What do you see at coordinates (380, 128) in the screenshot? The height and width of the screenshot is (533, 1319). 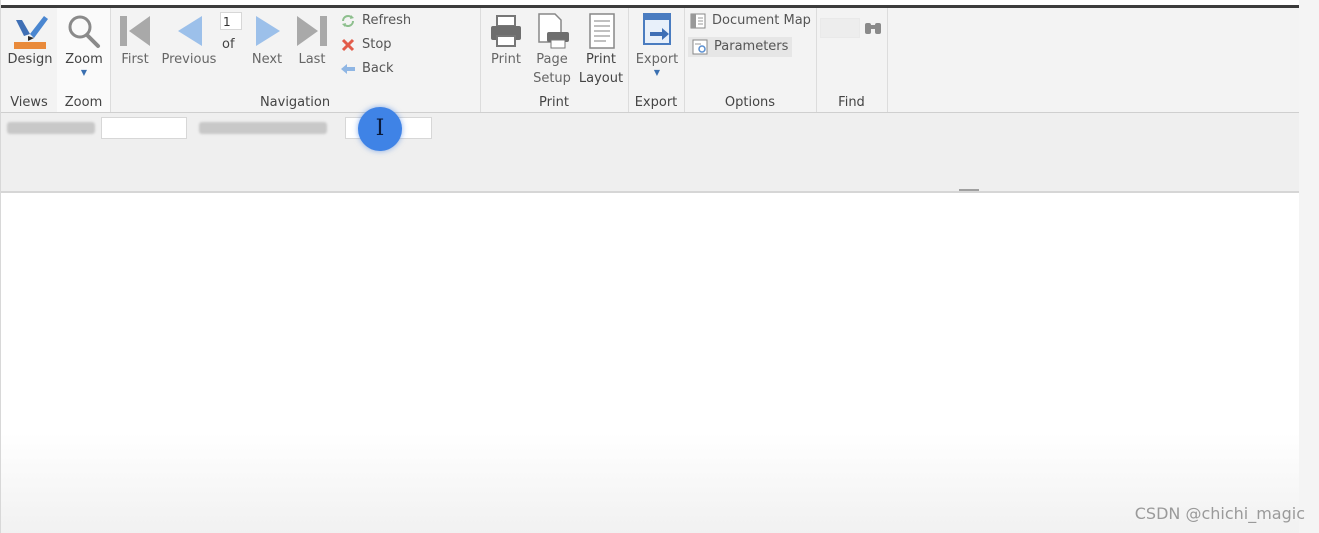 I see `text-cursor-icon: I` at bounding box center [380, 128].